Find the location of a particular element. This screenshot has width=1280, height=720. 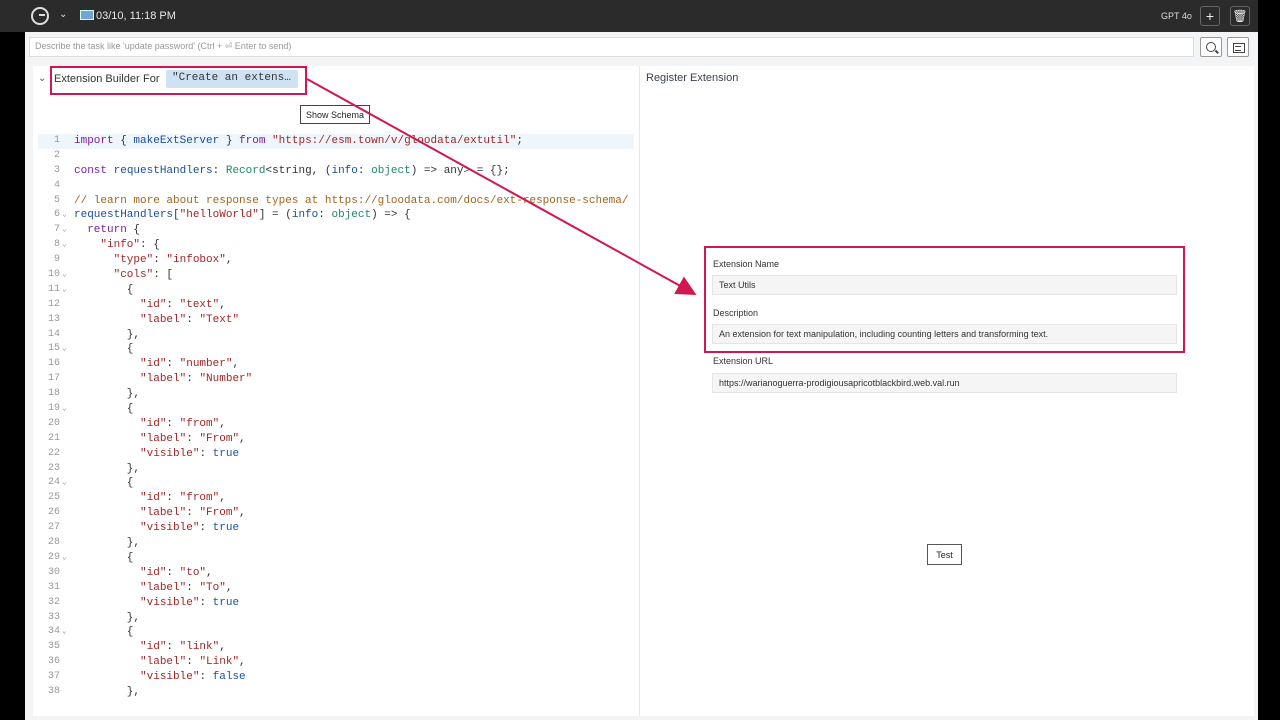

annotation-arrow is located at coordinates (501, 186).